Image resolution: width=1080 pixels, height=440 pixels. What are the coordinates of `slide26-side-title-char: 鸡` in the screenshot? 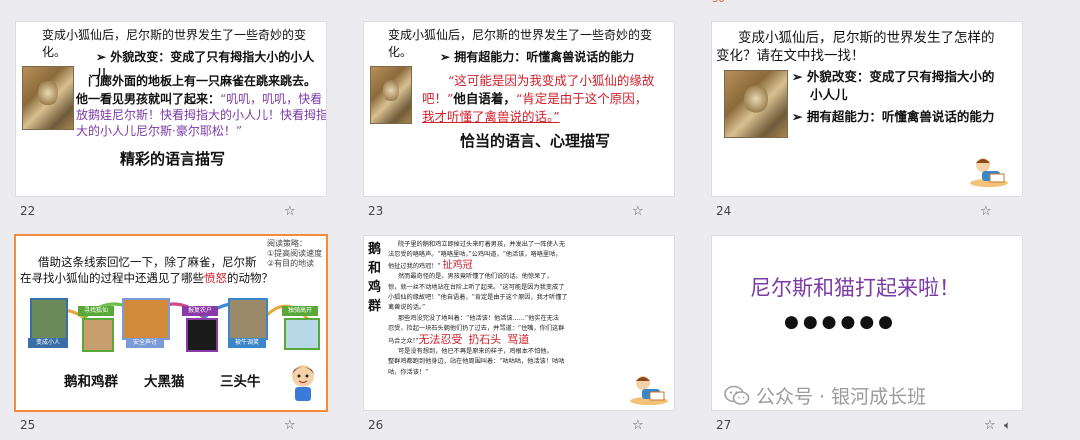 It's located at (375, 287).